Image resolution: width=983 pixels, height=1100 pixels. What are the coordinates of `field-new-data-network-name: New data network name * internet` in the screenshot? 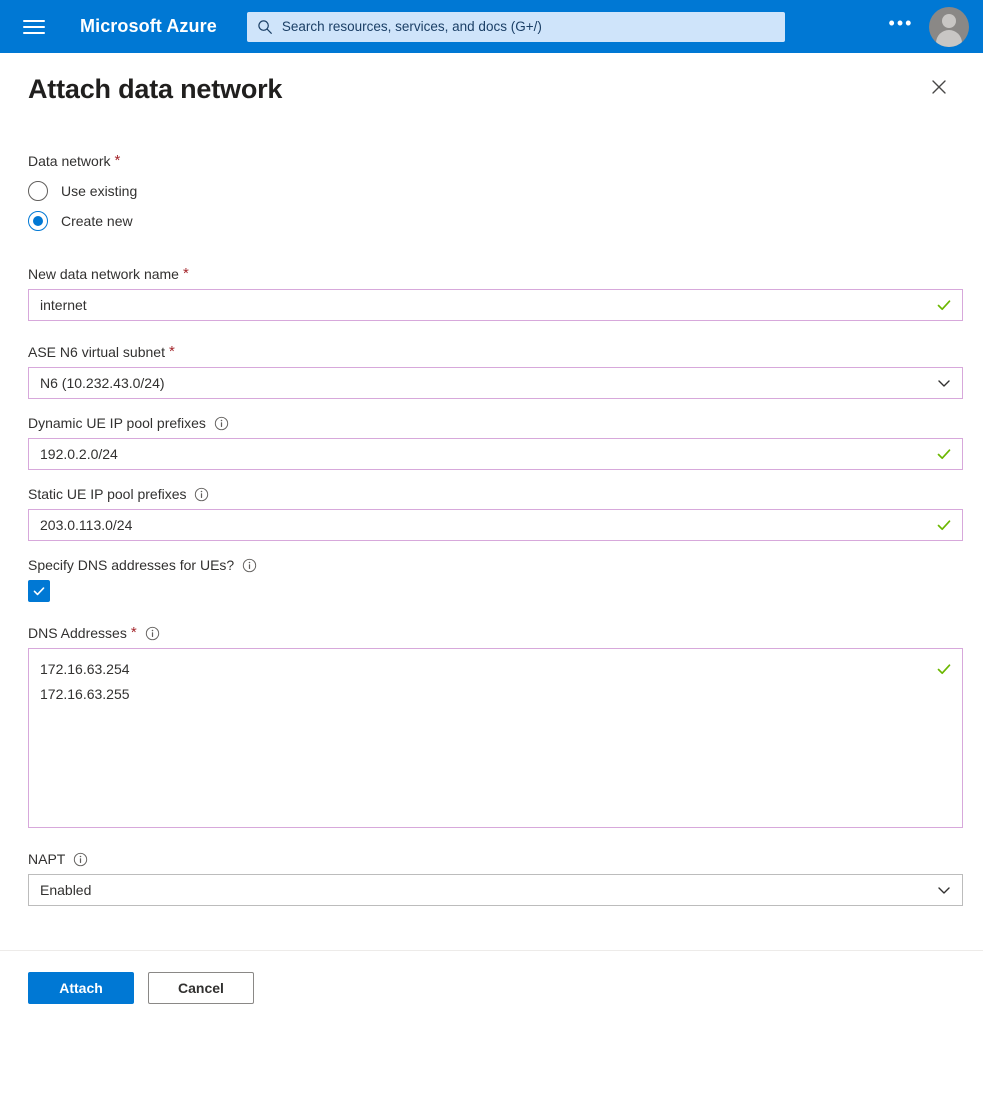 It's located at (495, 292).